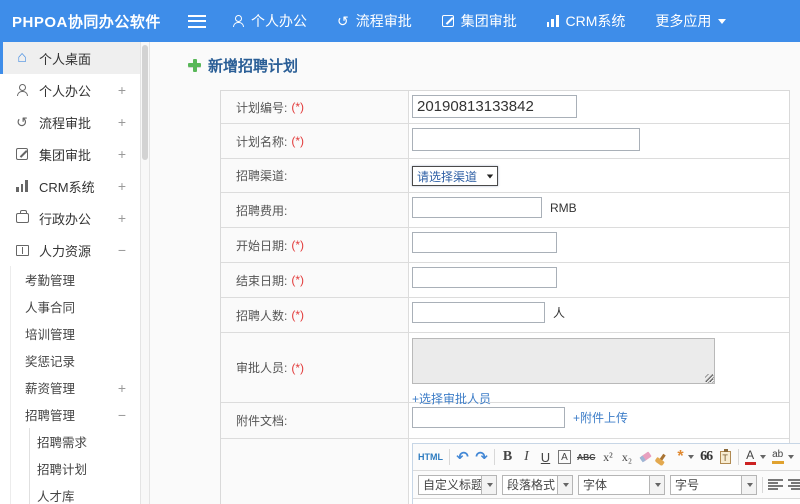  What do you see at coordinates (70, 122) in the screenshot?
I see `sidebar-item-workflow-approval: 流程审批 +` at bounding box center [70, 122].